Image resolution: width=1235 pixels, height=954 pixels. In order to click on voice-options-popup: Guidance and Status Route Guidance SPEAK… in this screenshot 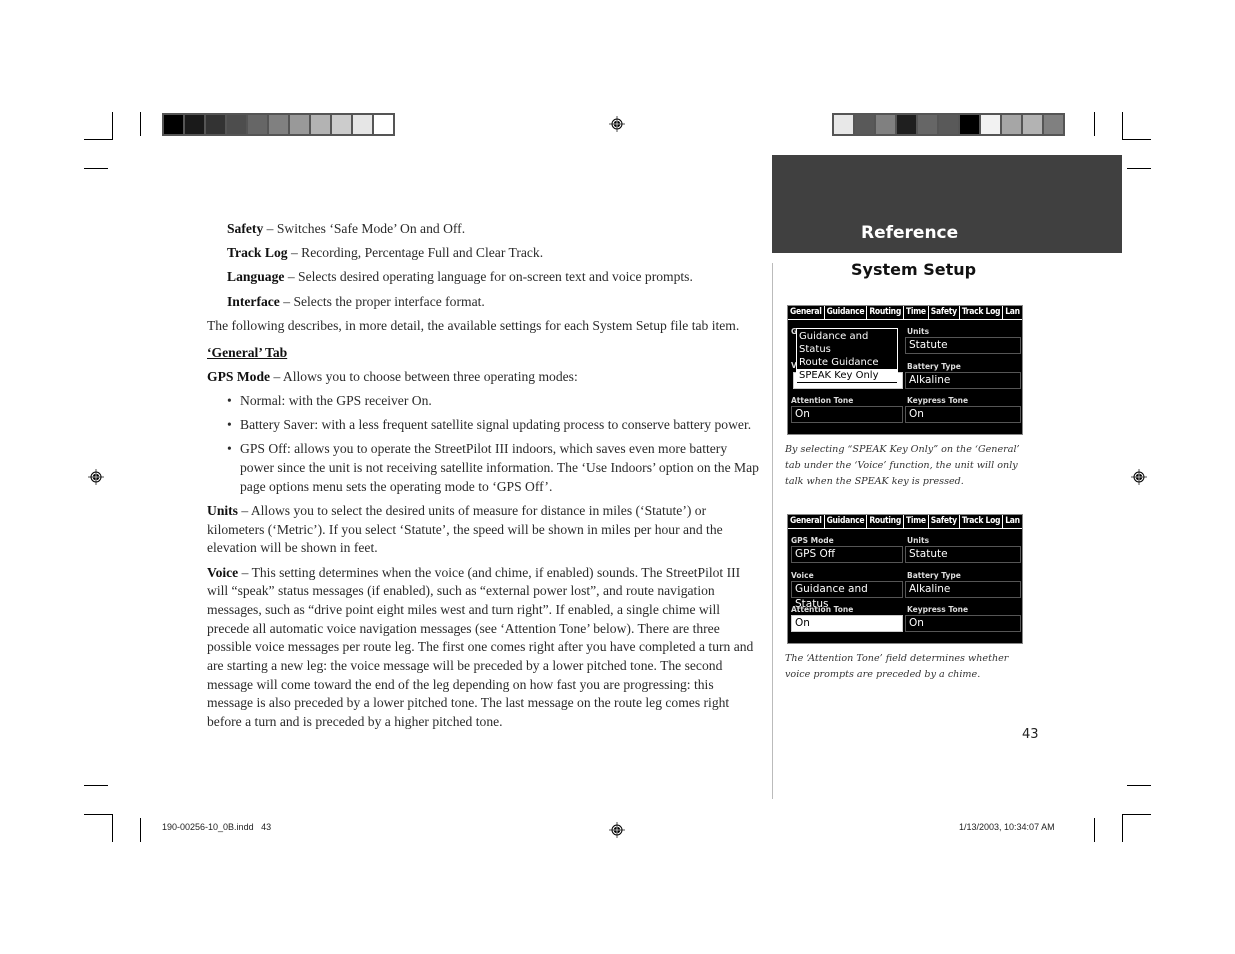, I will do `click(847, 356)`.